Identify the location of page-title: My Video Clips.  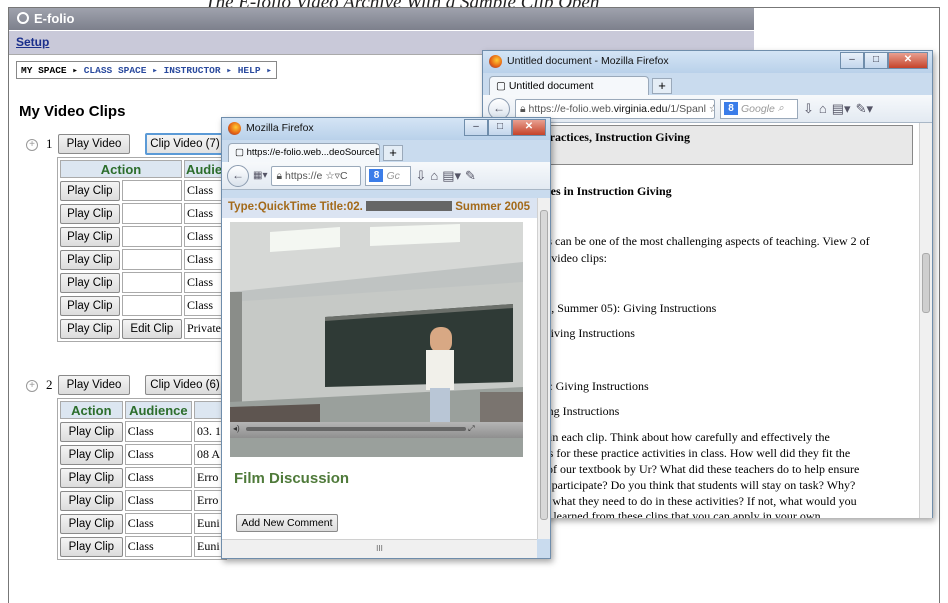
(72, 111).